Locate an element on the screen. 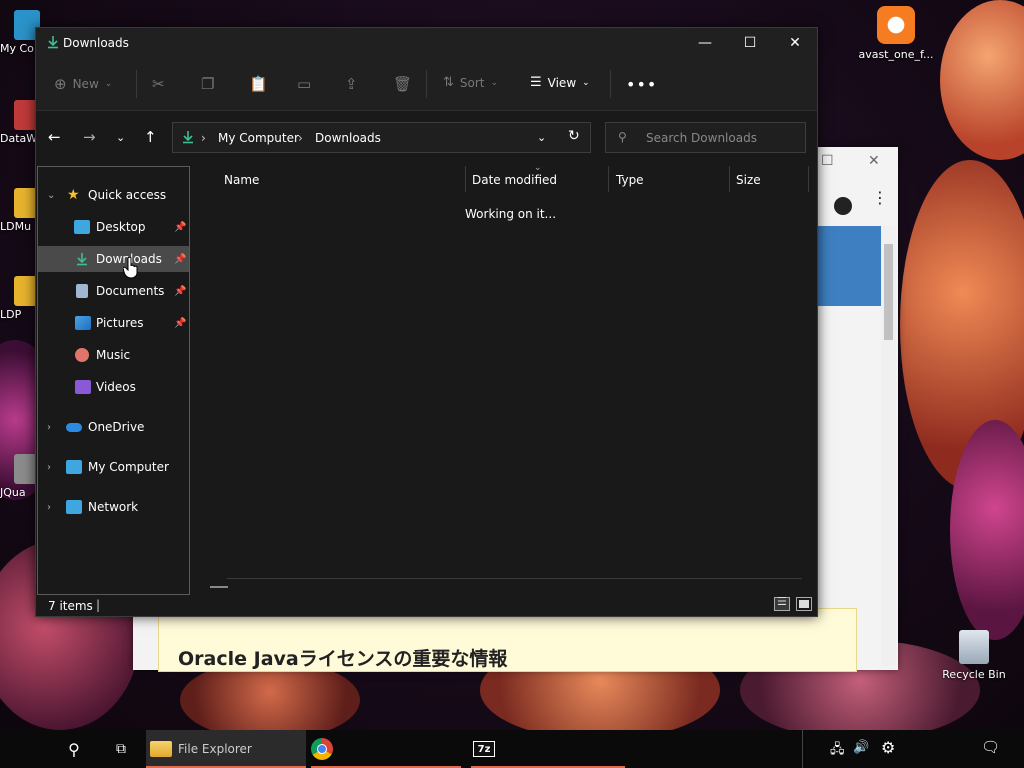 This screenshot has width=1024, height=768. forward-button: → is located at coordinates (89, 137).